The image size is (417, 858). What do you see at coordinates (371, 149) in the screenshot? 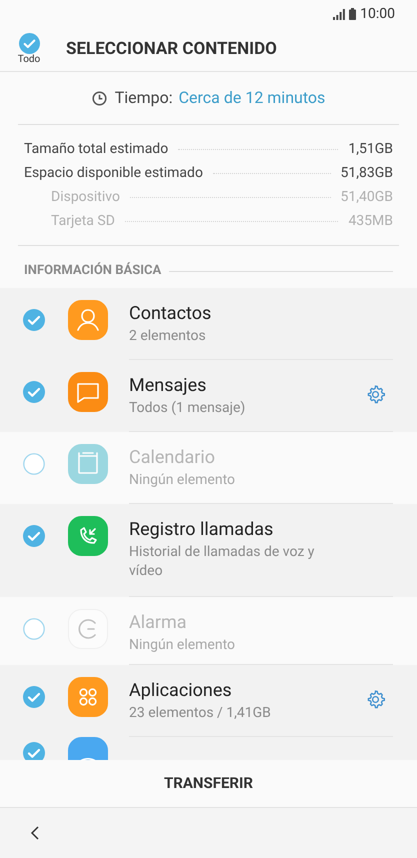
I see `storage-value: 1,51GB` at bounding box center [371, 149].